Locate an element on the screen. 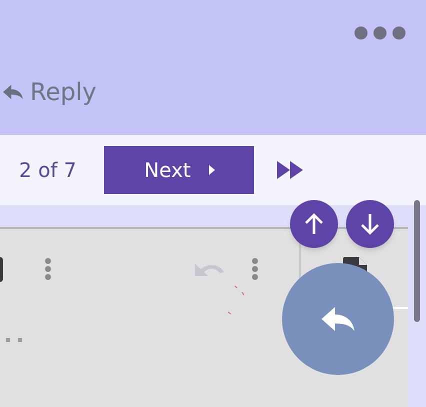  fast-forward-icon is located at coordinates (291, 170).